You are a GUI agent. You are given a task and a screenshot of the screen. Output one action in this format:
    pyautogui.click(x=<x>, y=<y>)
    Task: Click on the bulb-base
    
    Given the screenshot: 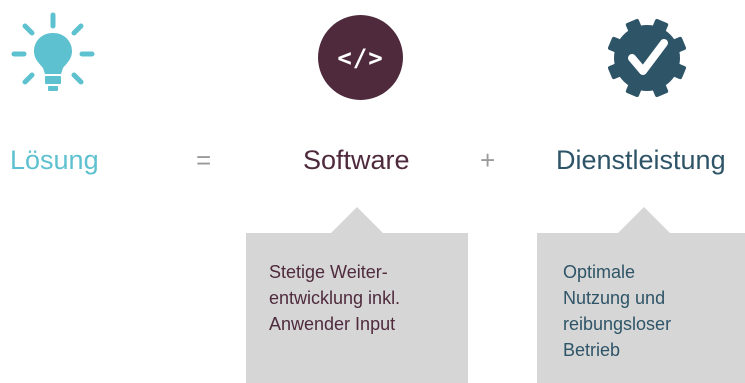 What is the action you would take?
    pyautogui.click(x=53, y=80)
    